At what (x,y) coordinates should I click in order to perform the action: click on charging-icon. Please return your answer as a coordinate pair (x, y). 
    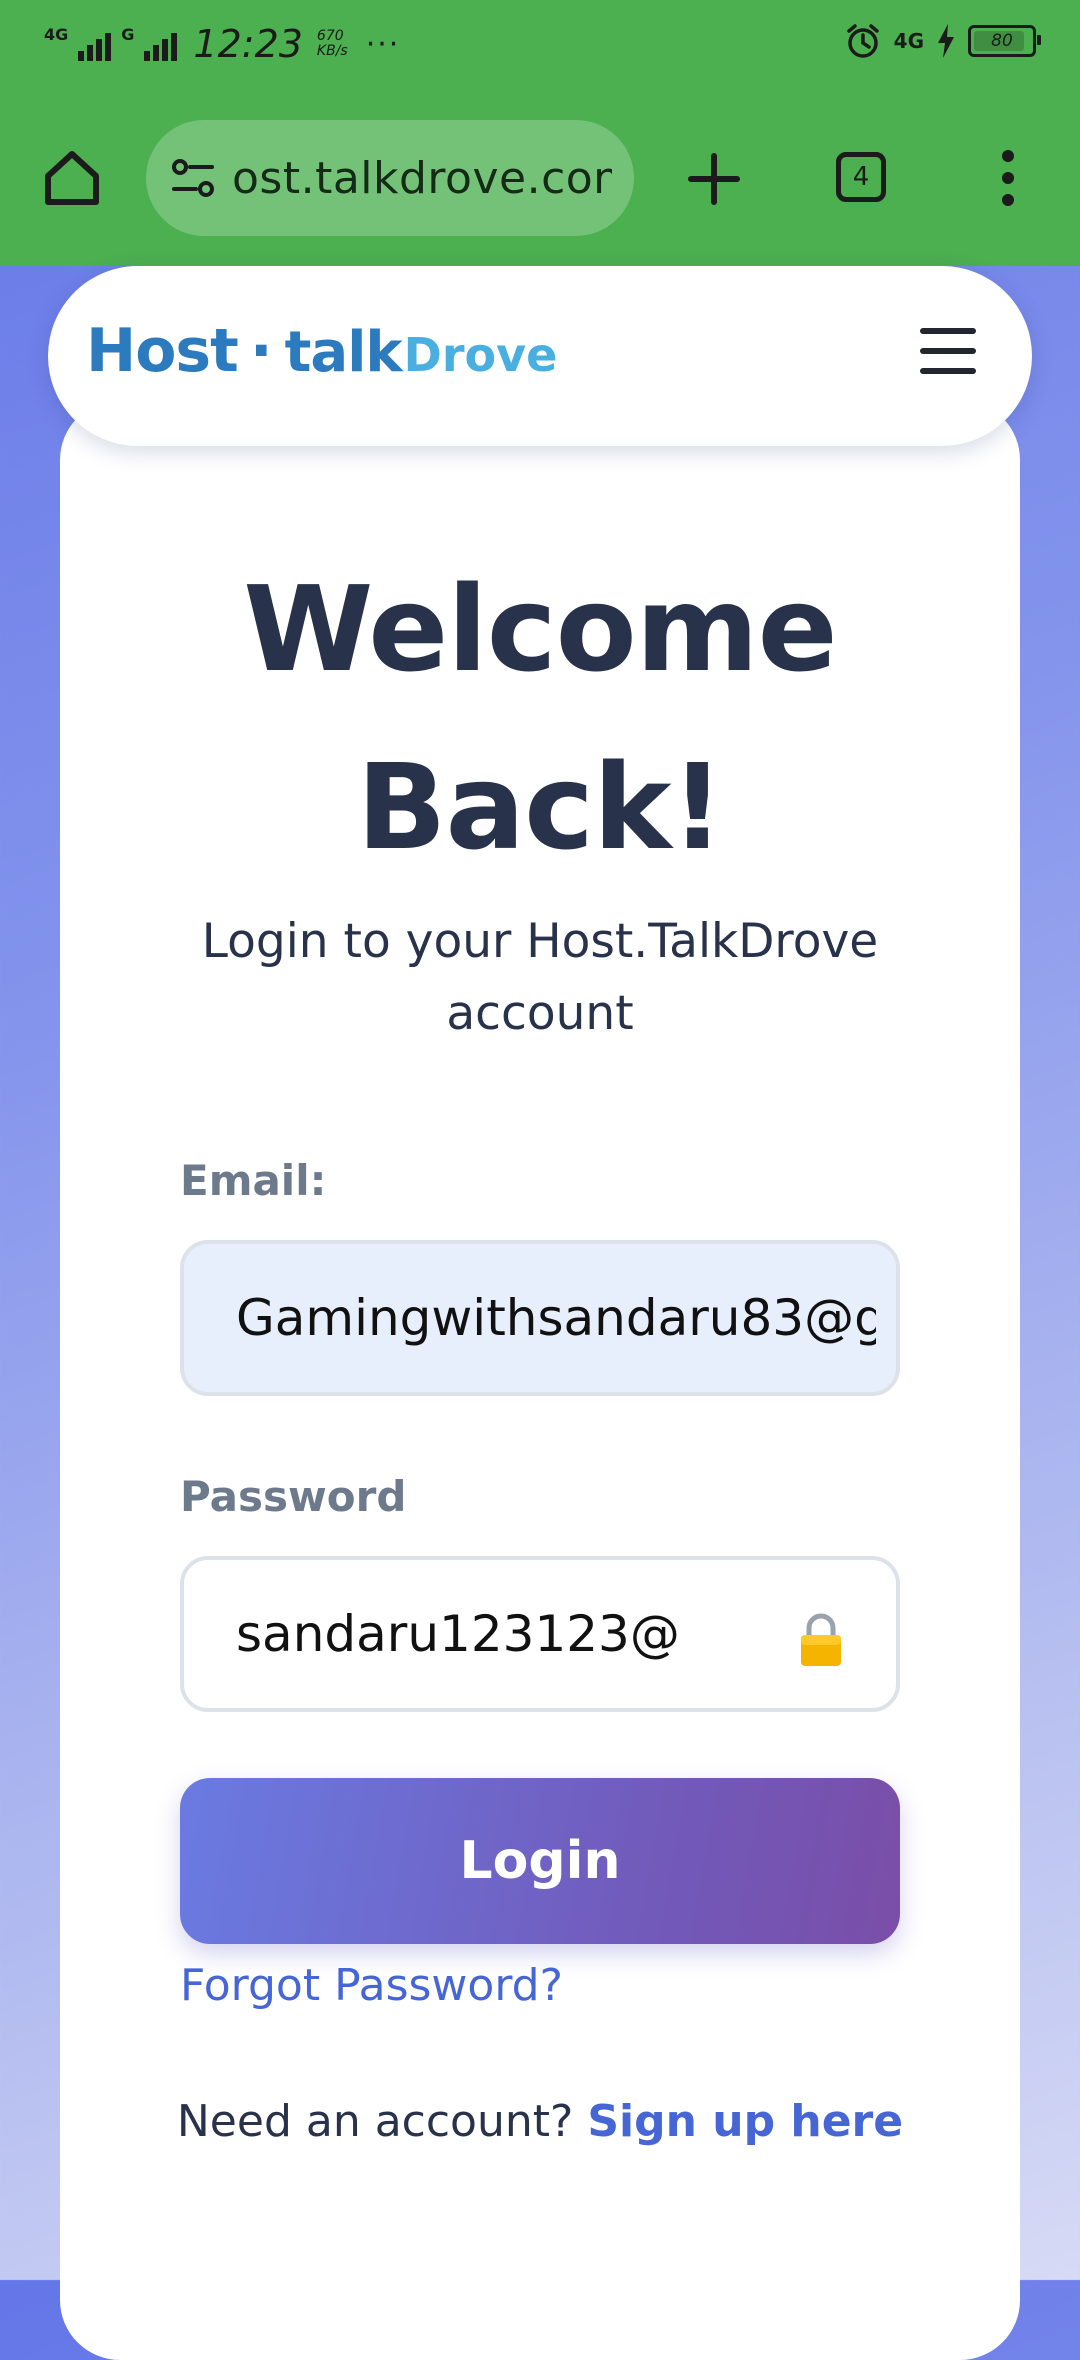
    Looking at the image, I should click on (946, 41).